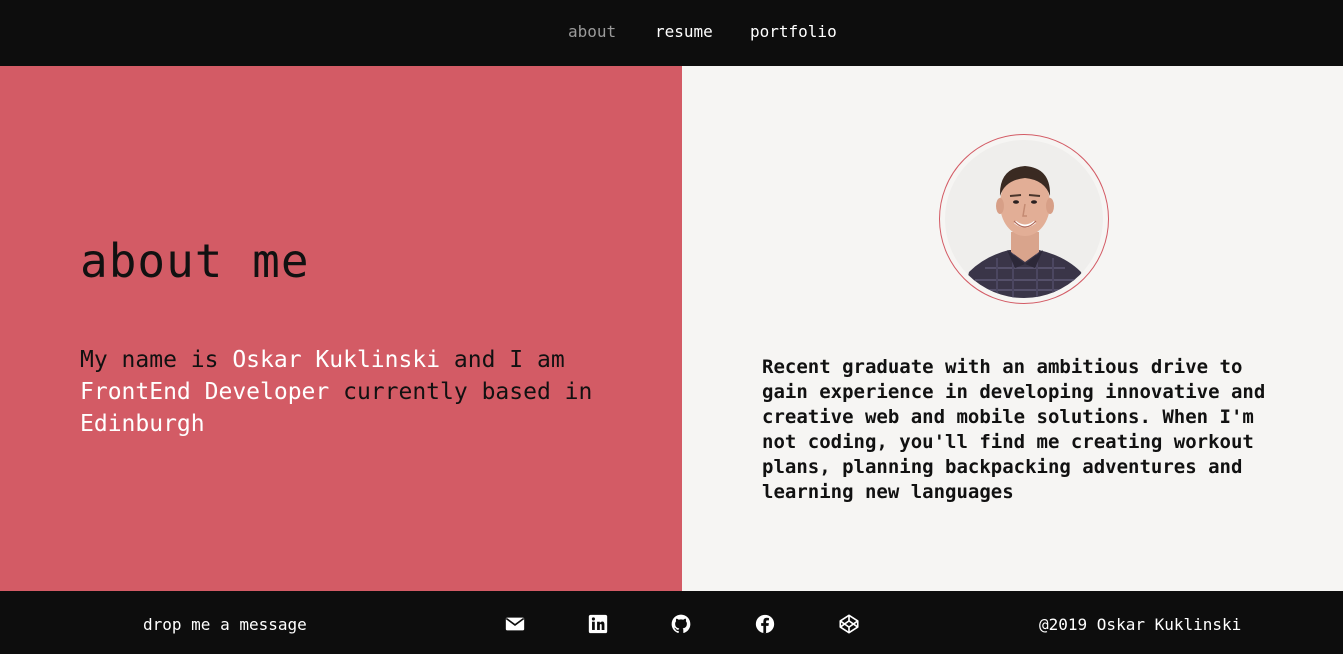 This screenshot has width=1343, height=654. Describe the element at coordinates (156, 360) in the screenshot. I see `intro-prefix: My name is` at that location.